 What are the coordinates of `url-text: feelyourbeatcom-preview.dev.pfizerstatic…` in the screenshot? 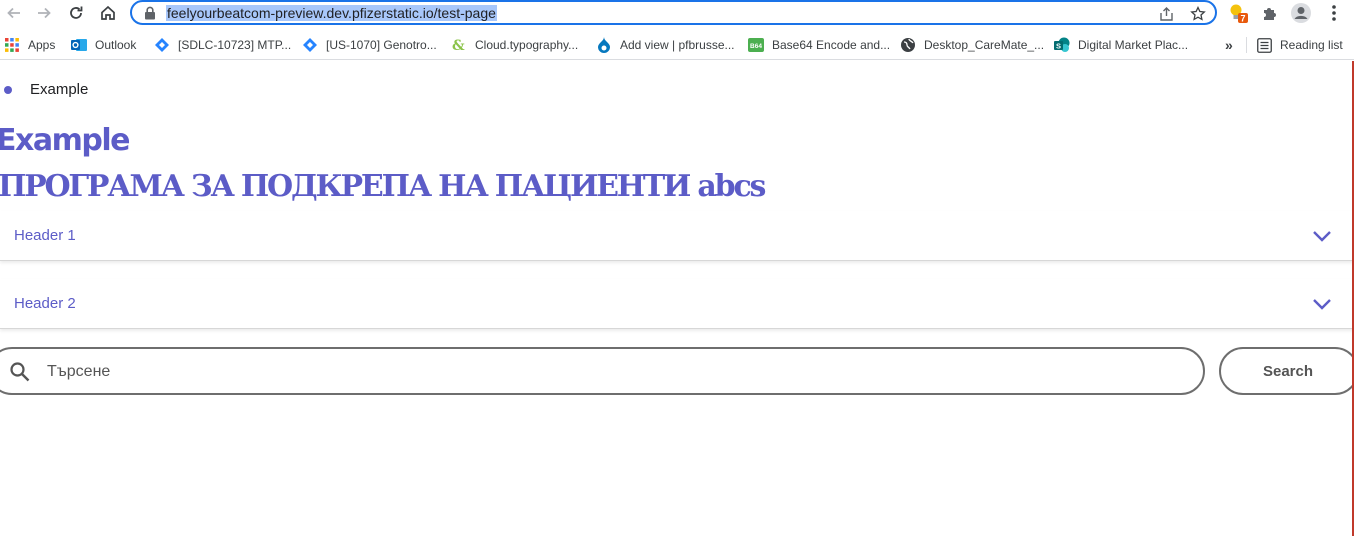 It's located at (331, 13).